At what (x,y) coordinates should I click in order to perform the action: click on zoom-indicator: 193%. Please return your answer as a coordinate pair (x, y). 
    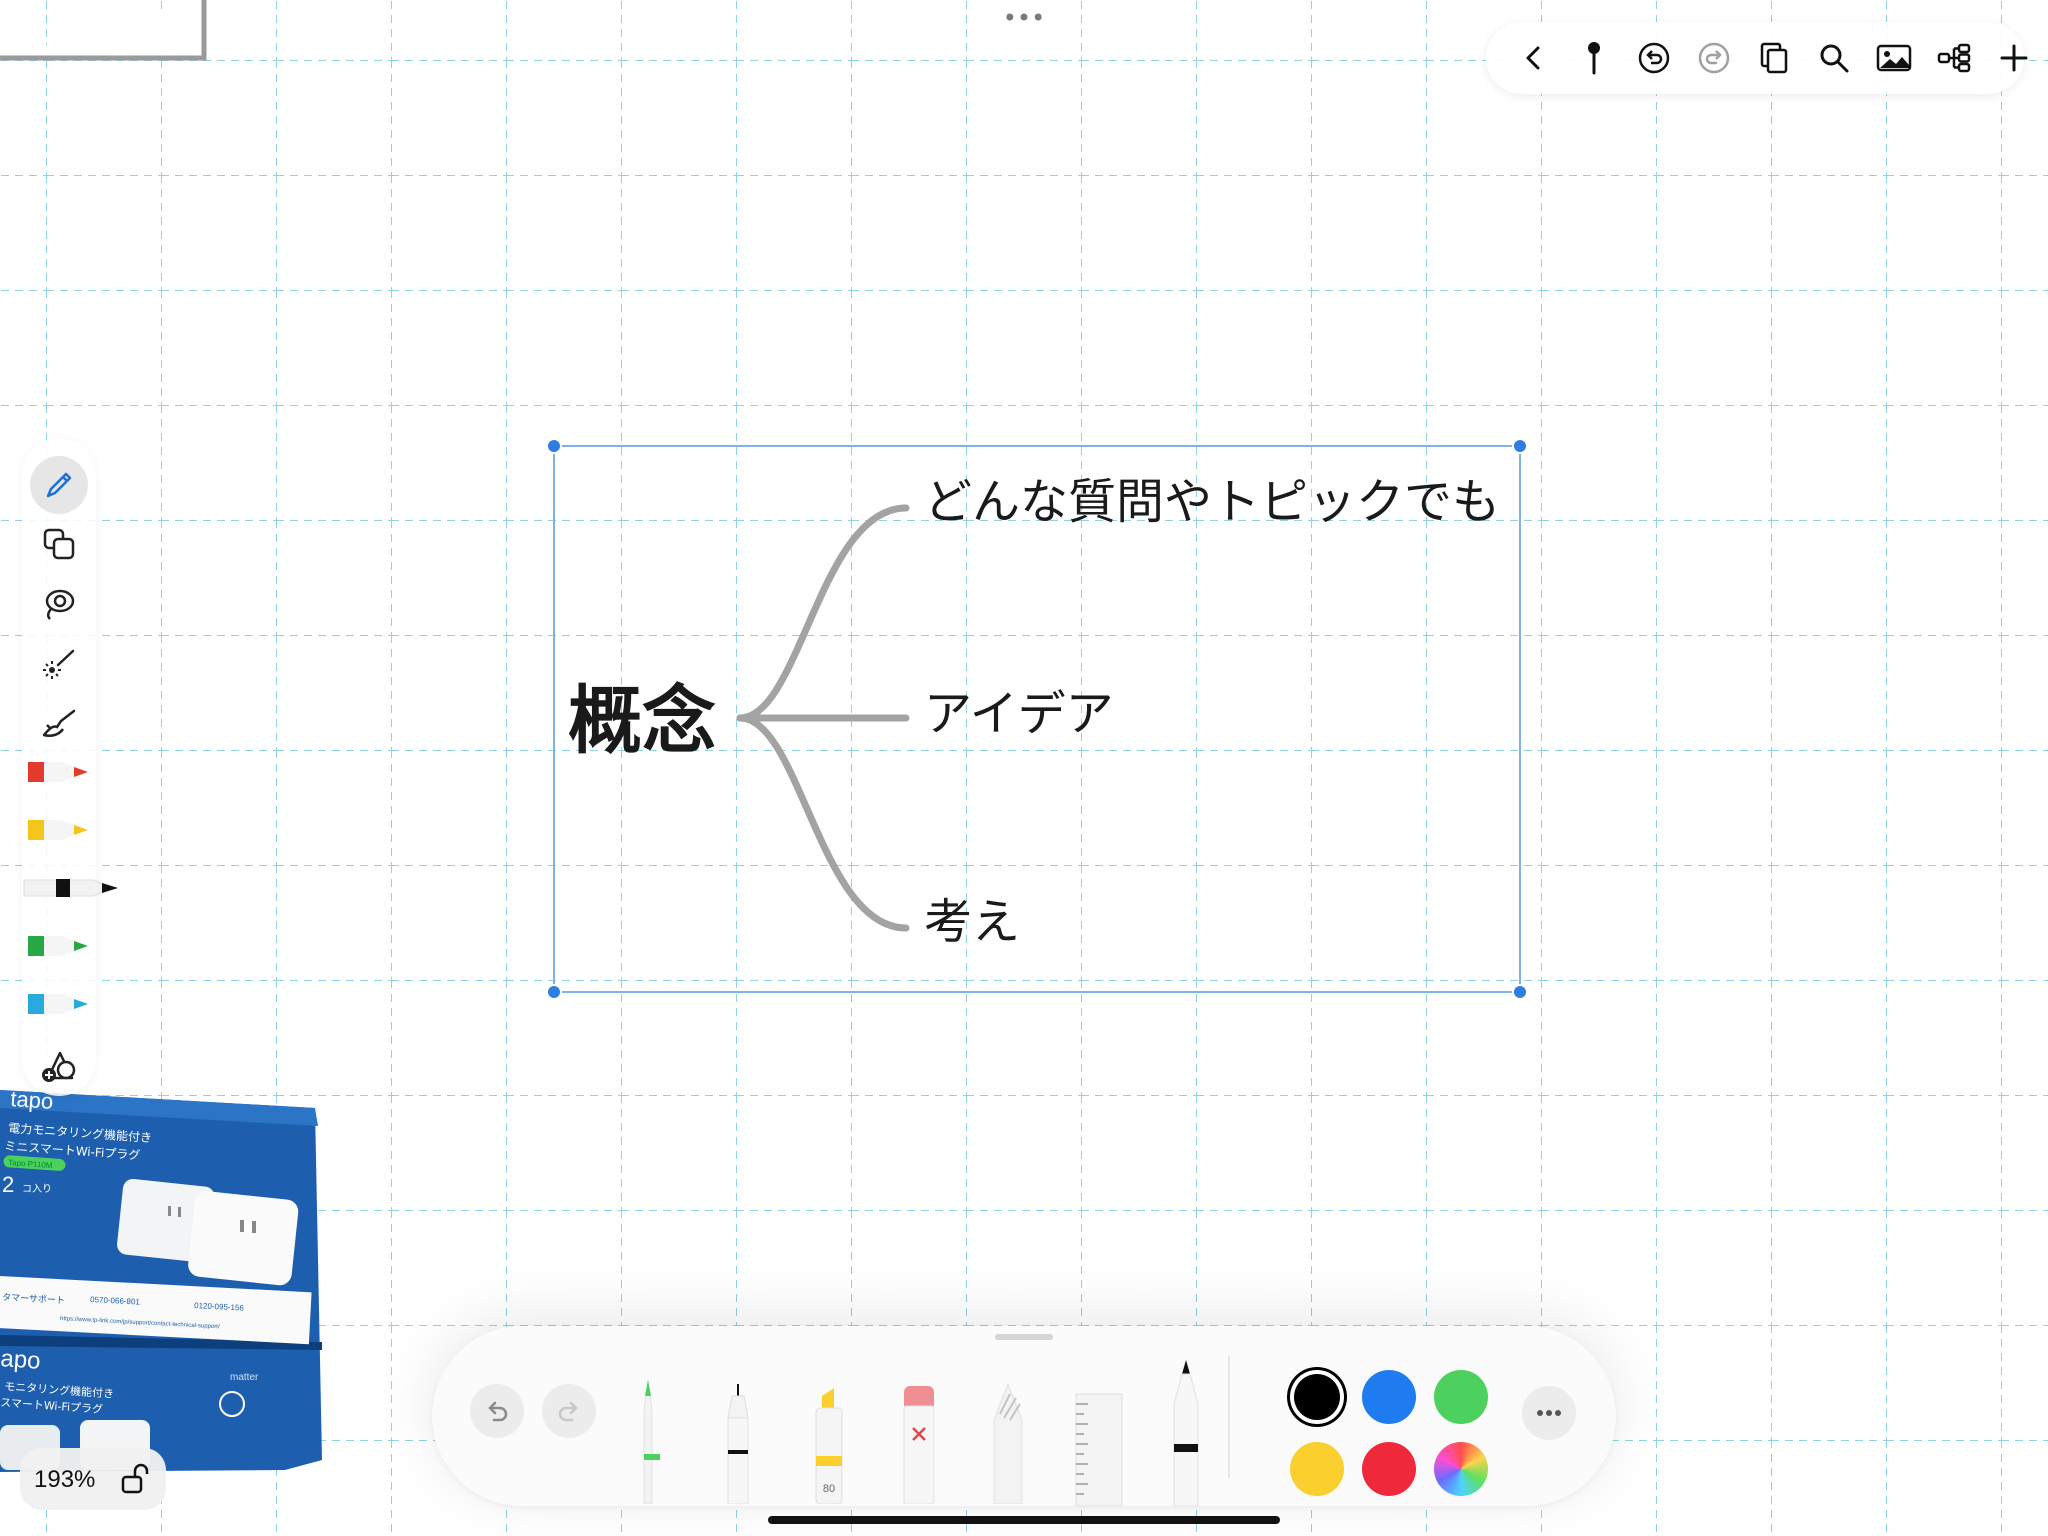
    Looking at the image, I should click on (93, 1479).